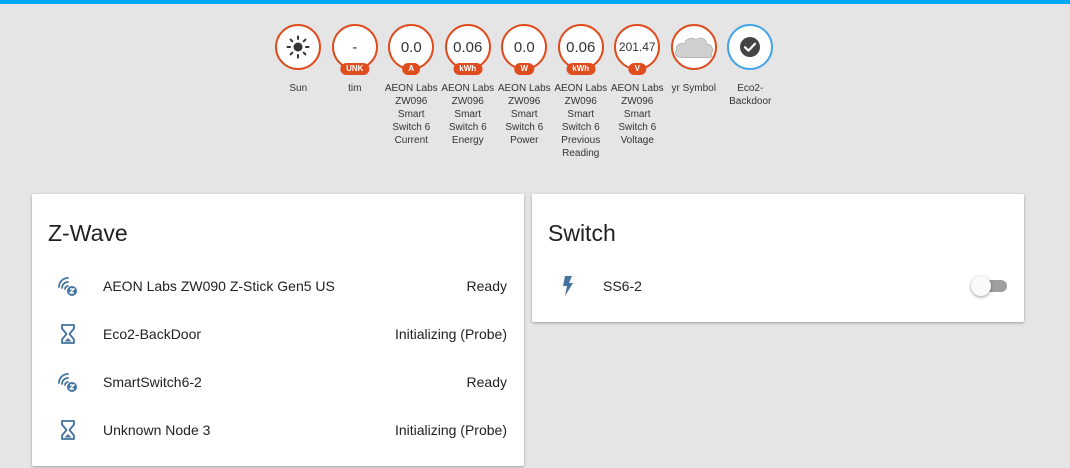 Image resolution: width=1070 pixels, height=468 pixels. What do you see at coordinates (637, 47) in the screenshot?
I see `badge-value: 201.47` at bounding box center [637, 47].